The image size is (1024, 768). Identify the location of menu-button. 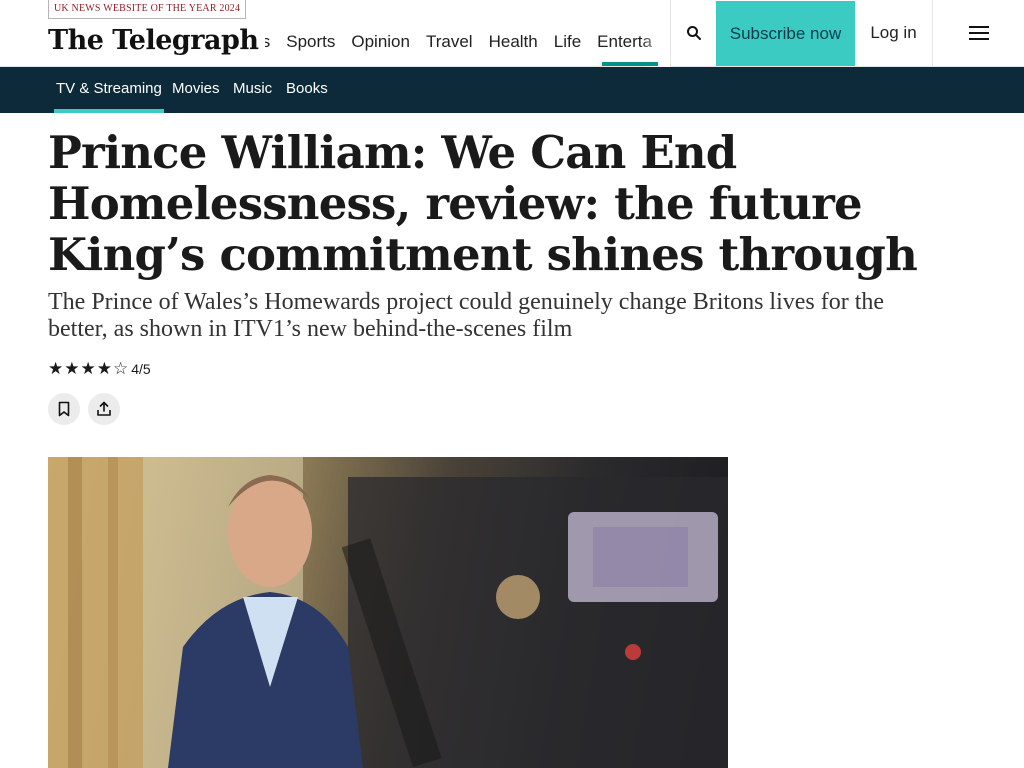
(978, 33).